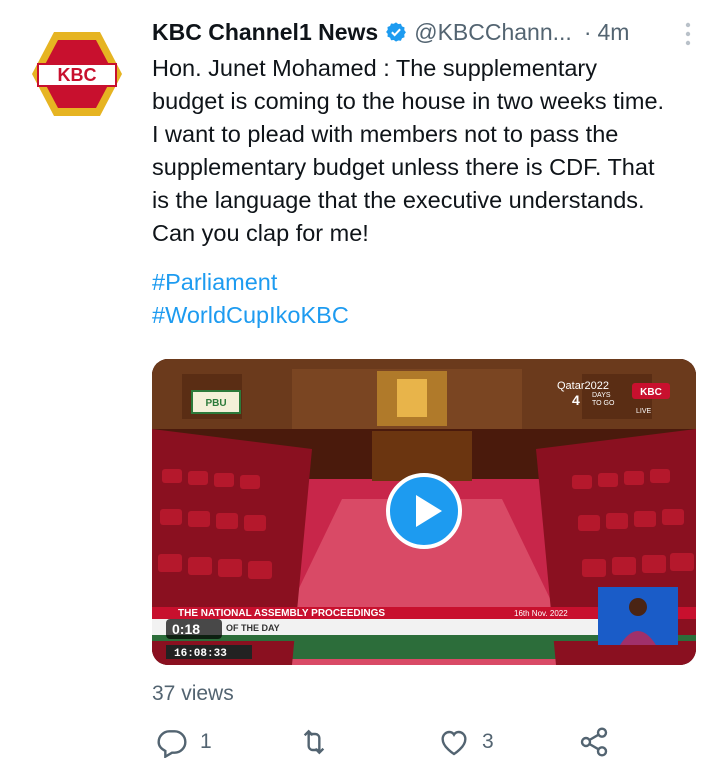 This screenshot has height=779, width=720. Describe the element at coordinates (193, 693) in the screenshot. I see `view-count: 37 views` at that location.